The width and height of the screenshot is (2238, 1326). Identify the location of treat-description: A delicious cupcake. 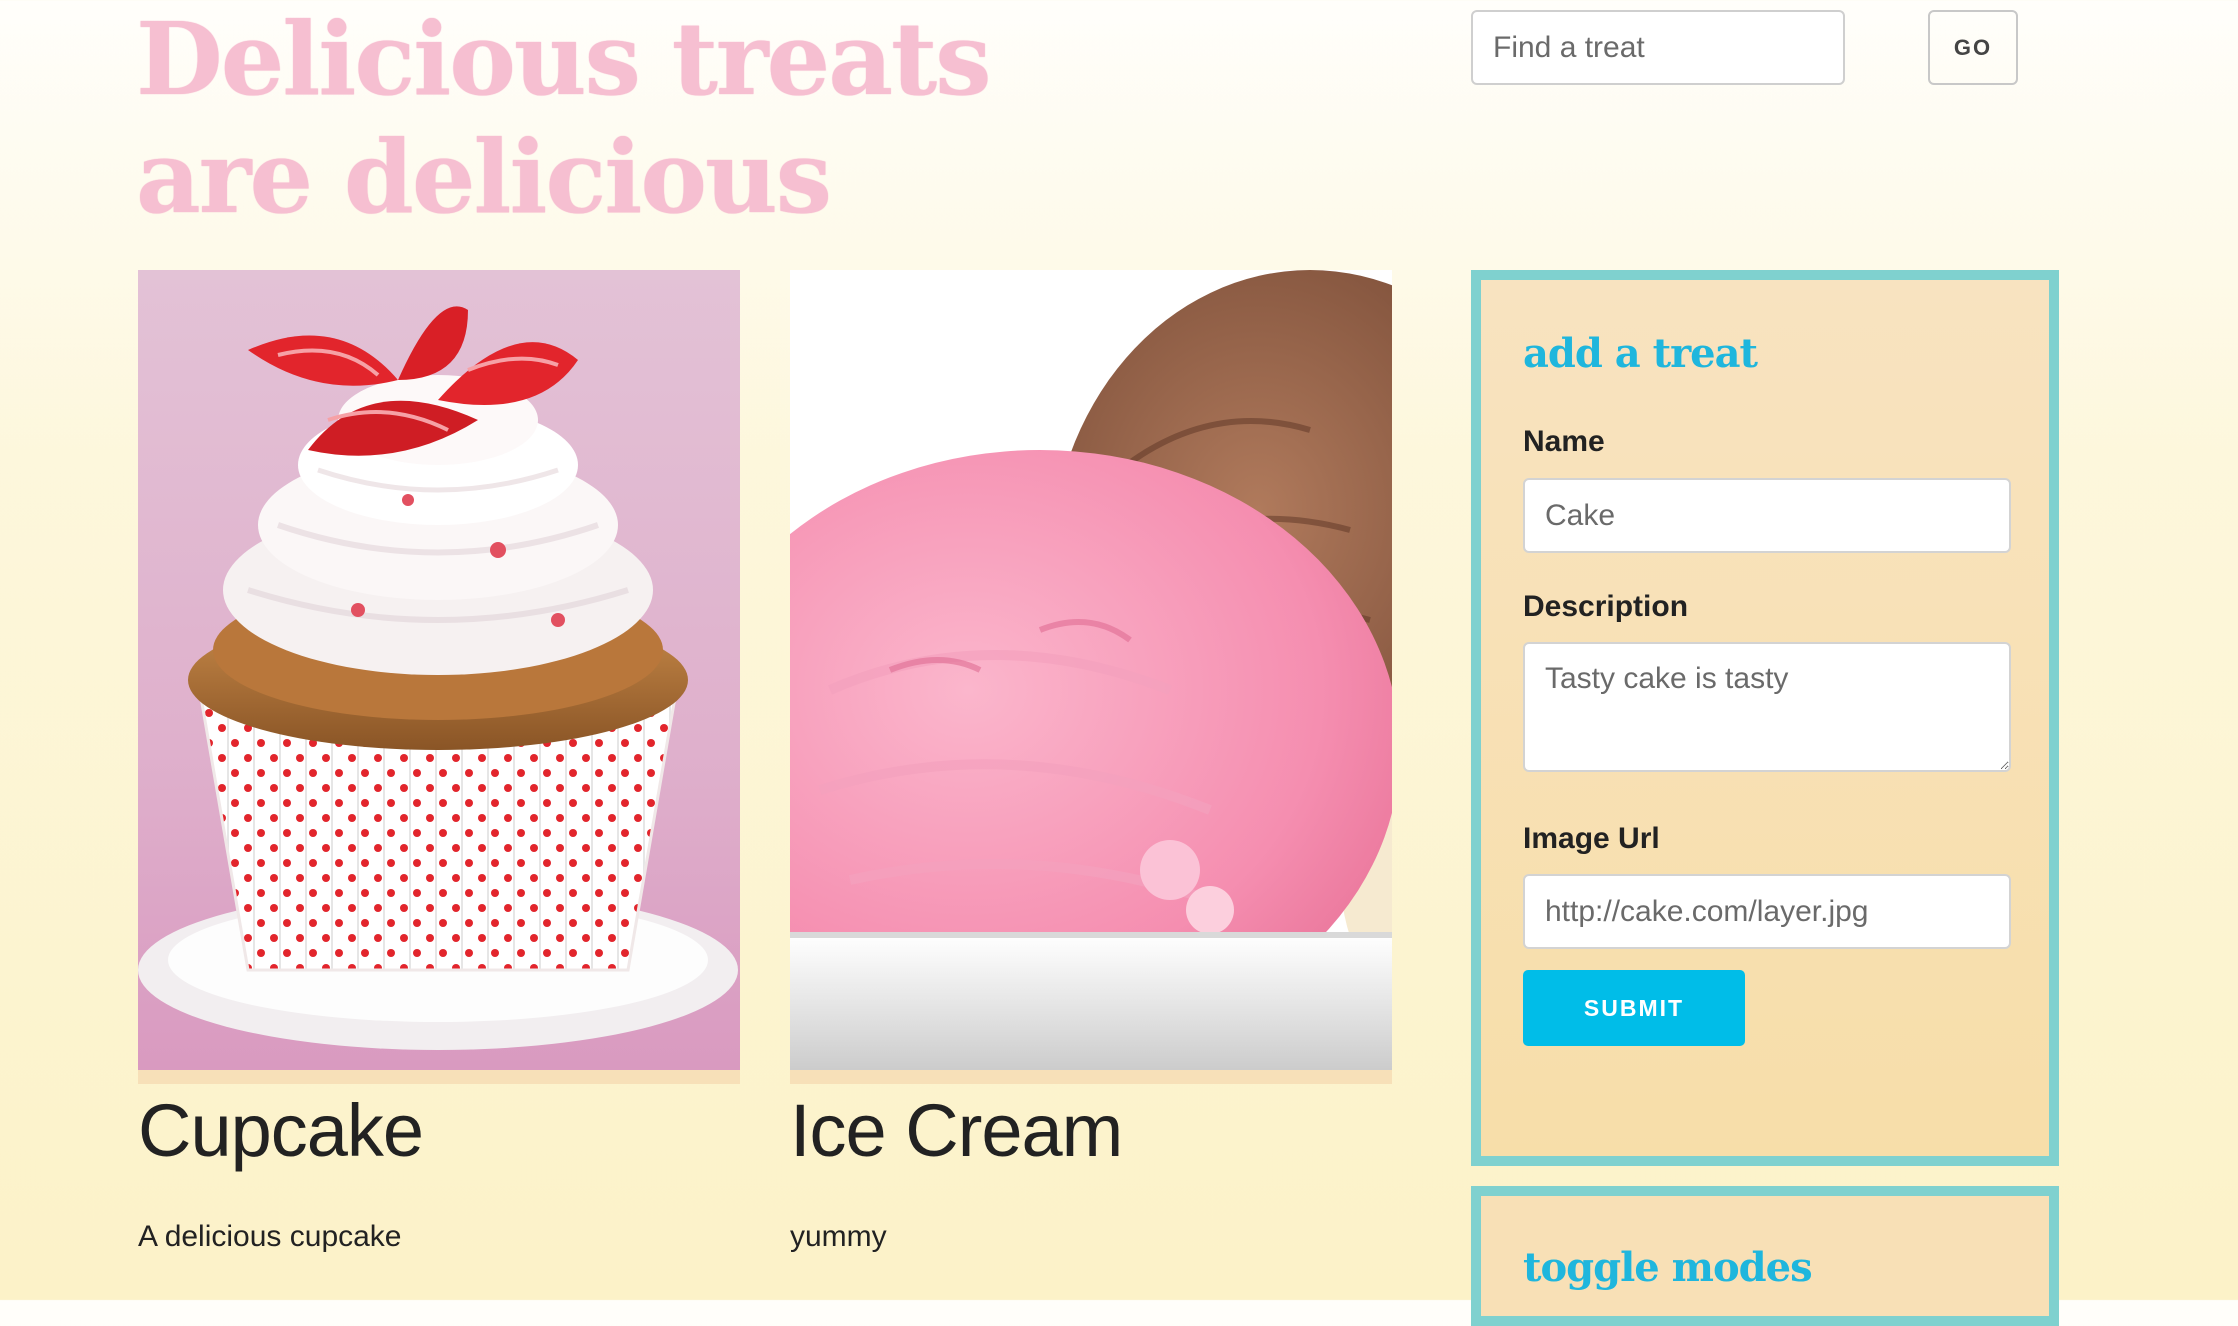
(270, 1236).